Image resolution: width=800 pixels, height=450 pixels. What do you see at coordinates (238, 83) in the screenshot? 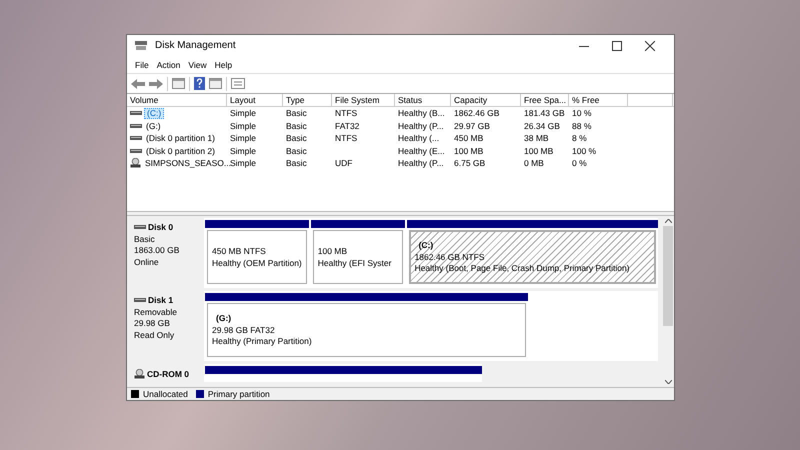
I see `list-icon` at bounding box center [238, 83].